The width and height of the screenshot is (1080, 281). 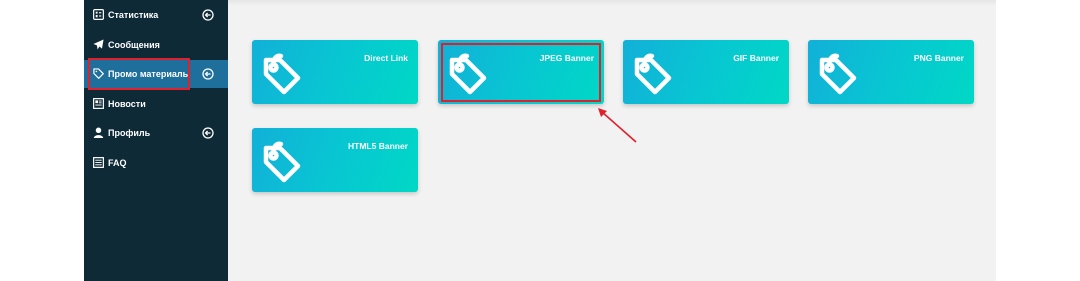 What do you see at coordinates (156, 163) in the screenshot?
I see `sidebar-item-faq: FAQ` at bounding box center [156, 163].